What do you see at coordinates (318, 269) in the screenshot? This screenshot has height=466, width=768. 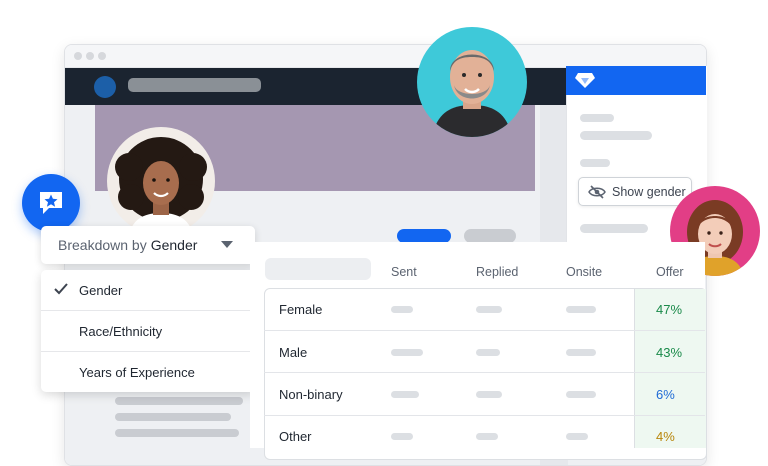 I see `header-placeholder` at bounding box center [318, 269].